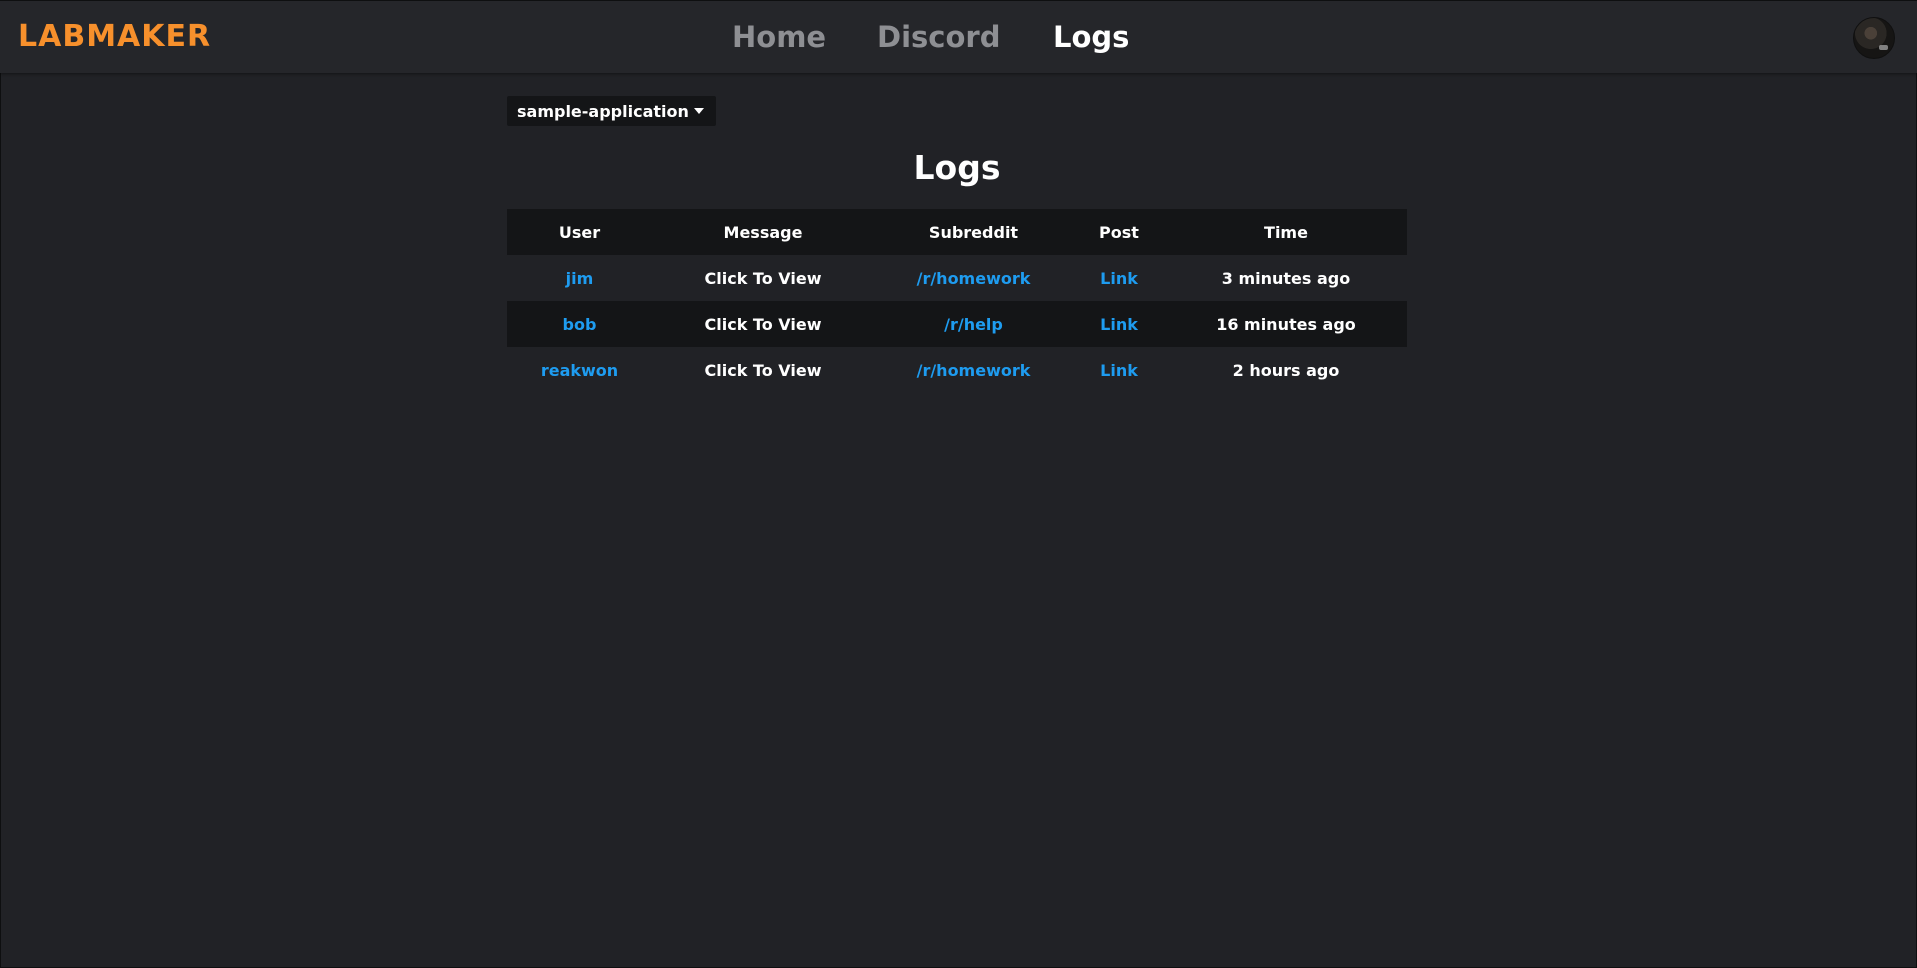  Describe the element at coordinates (698, 111) in the screenshot. I see `caret-down-icon` at that location.